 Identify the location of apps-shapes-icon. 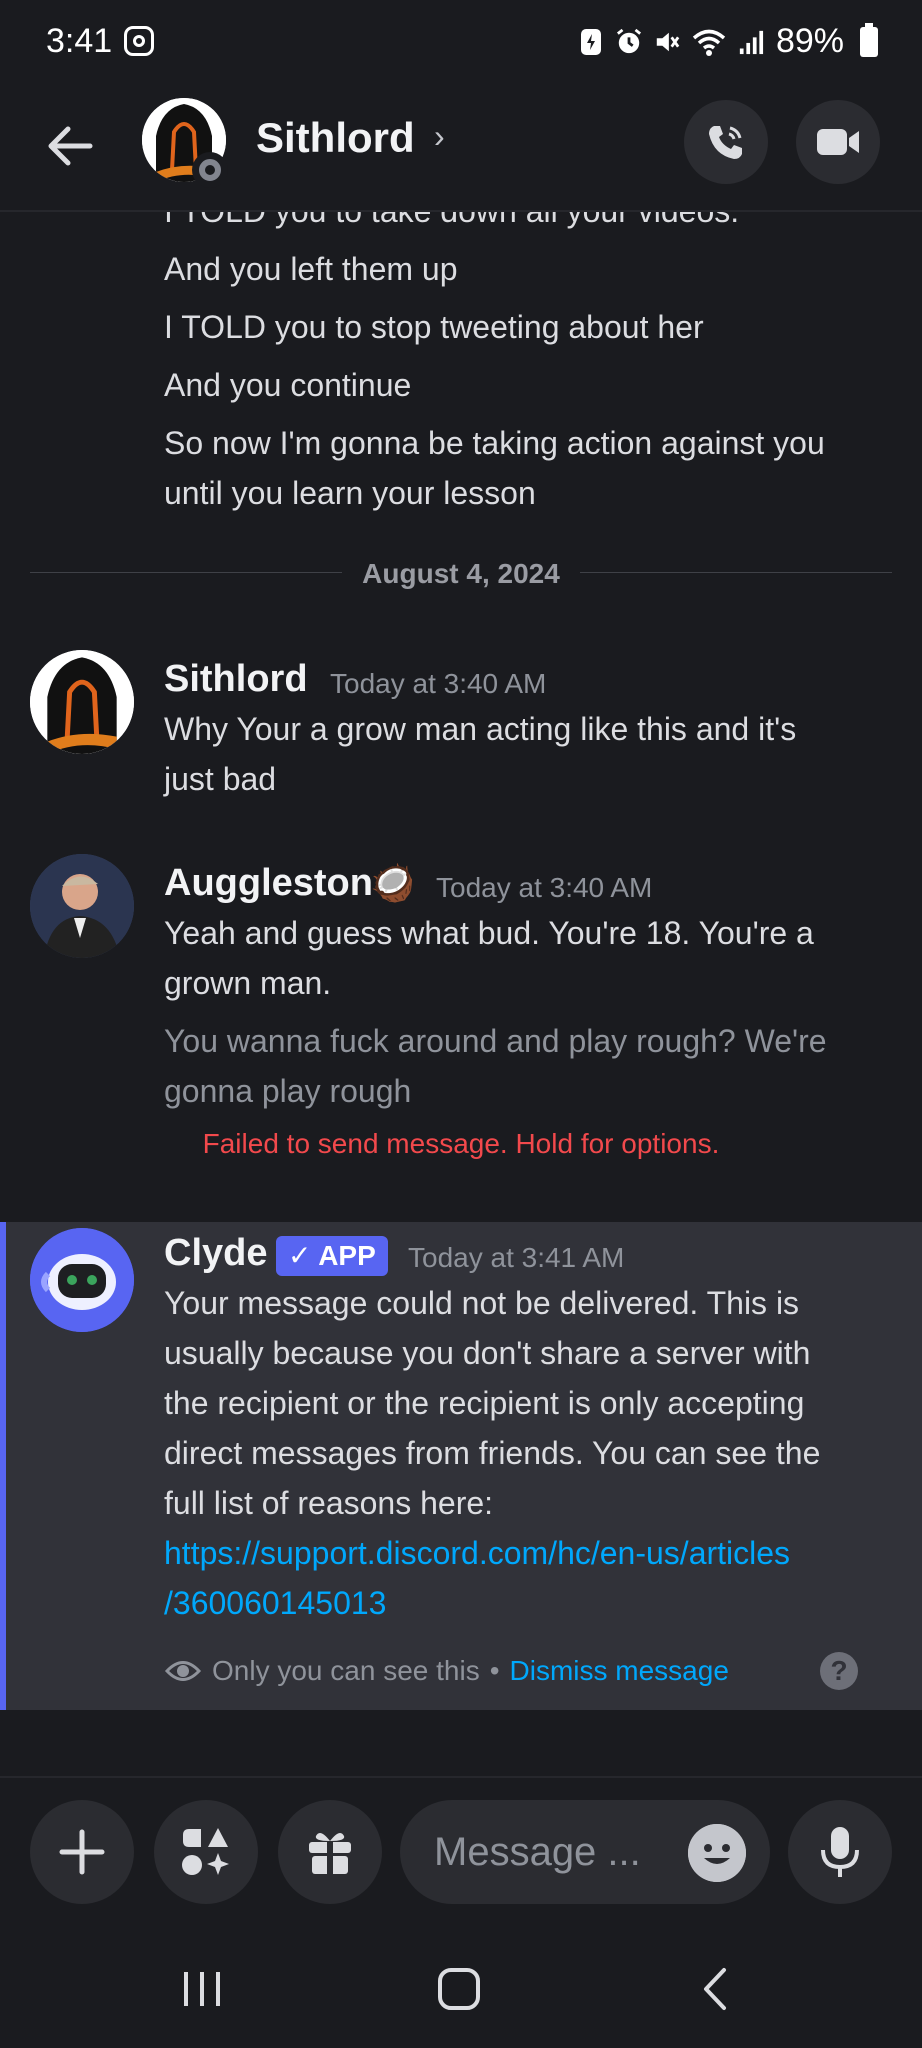
(205, 1851).